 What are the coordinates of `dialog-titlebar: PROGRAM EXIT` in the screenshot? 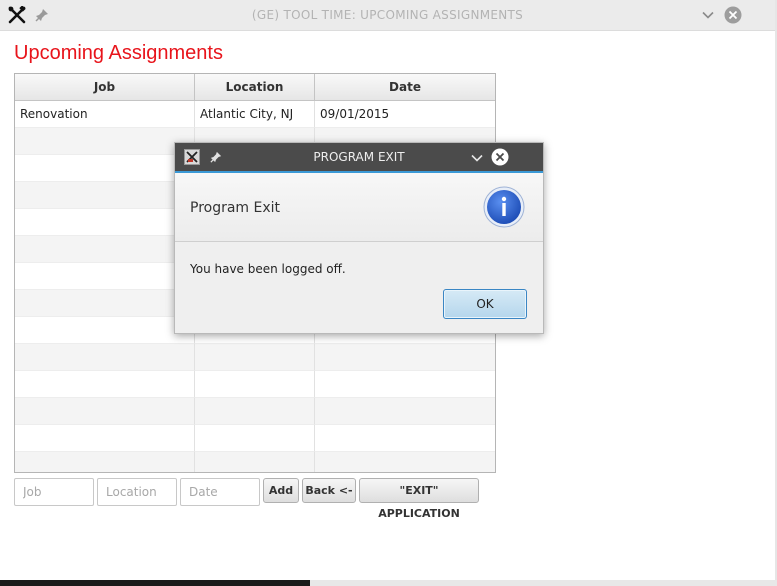 It's located at (359, 158).